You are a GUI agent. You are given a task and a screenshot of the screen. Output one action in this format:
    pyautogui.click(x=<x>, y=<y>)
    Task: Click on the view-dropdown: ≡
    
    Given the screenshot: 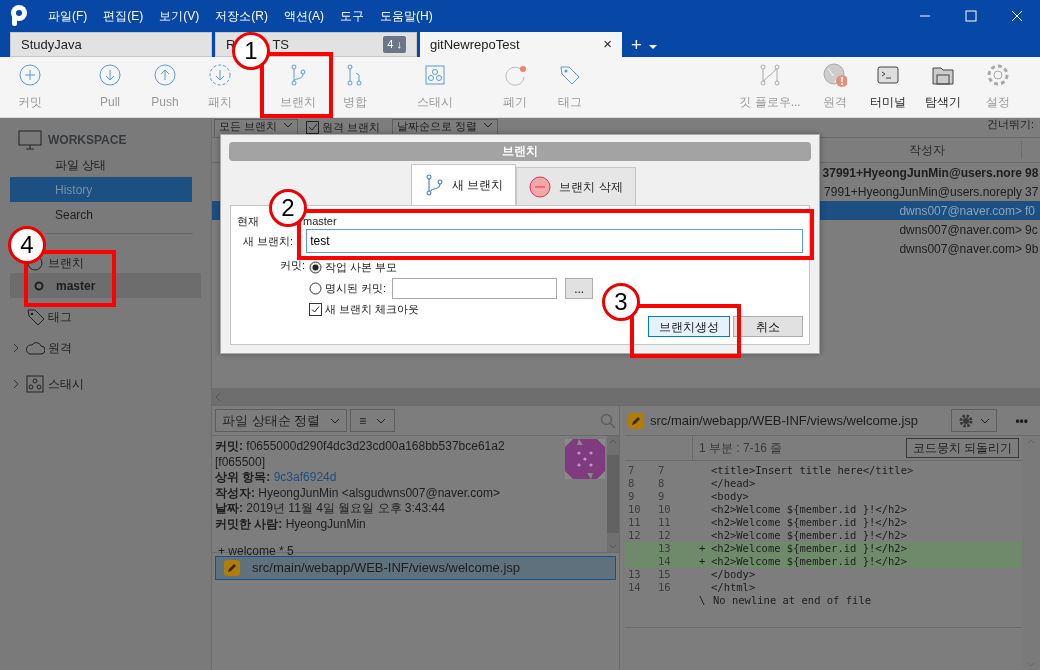 What is the action you would take?
    pyautogui.click(x=373, y=420)
    